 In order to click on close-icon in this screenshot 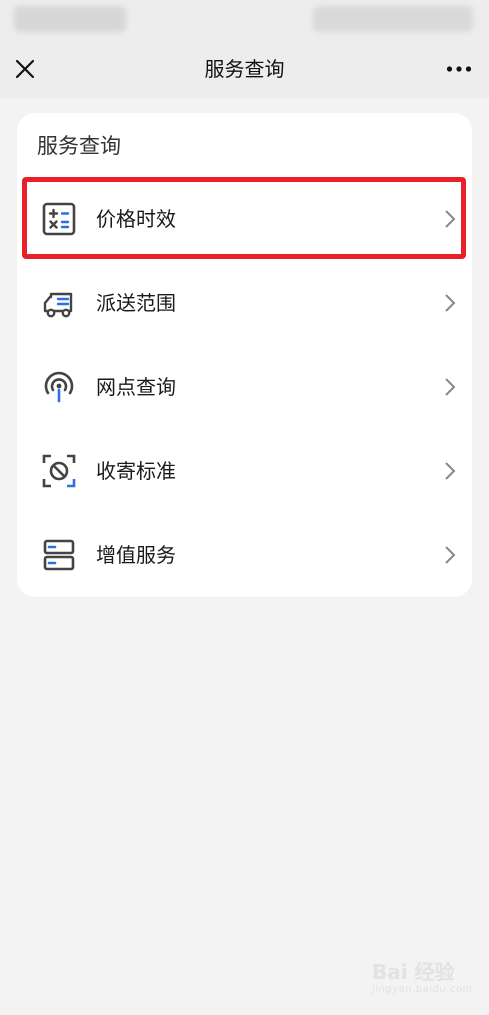, I will do `click(25, 69)`.